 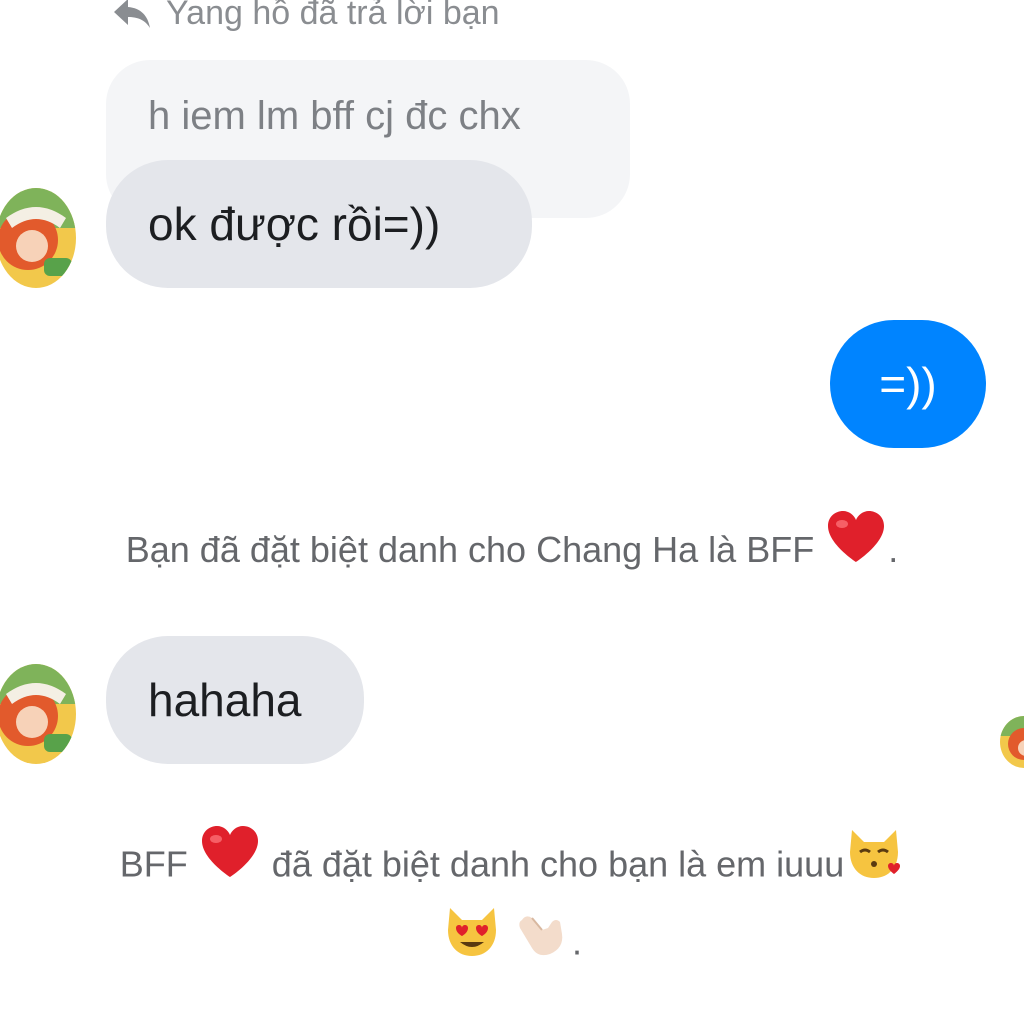 What do you see at coordinates (225, 700) in the screenshot?
I see `message-text: hahaha` at bounding box center [225, 700].